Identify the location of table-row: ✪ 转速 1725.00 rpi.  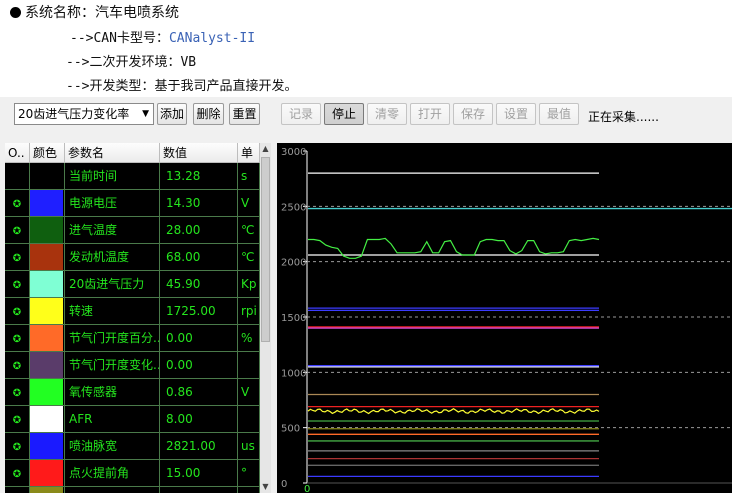
(132, 311).